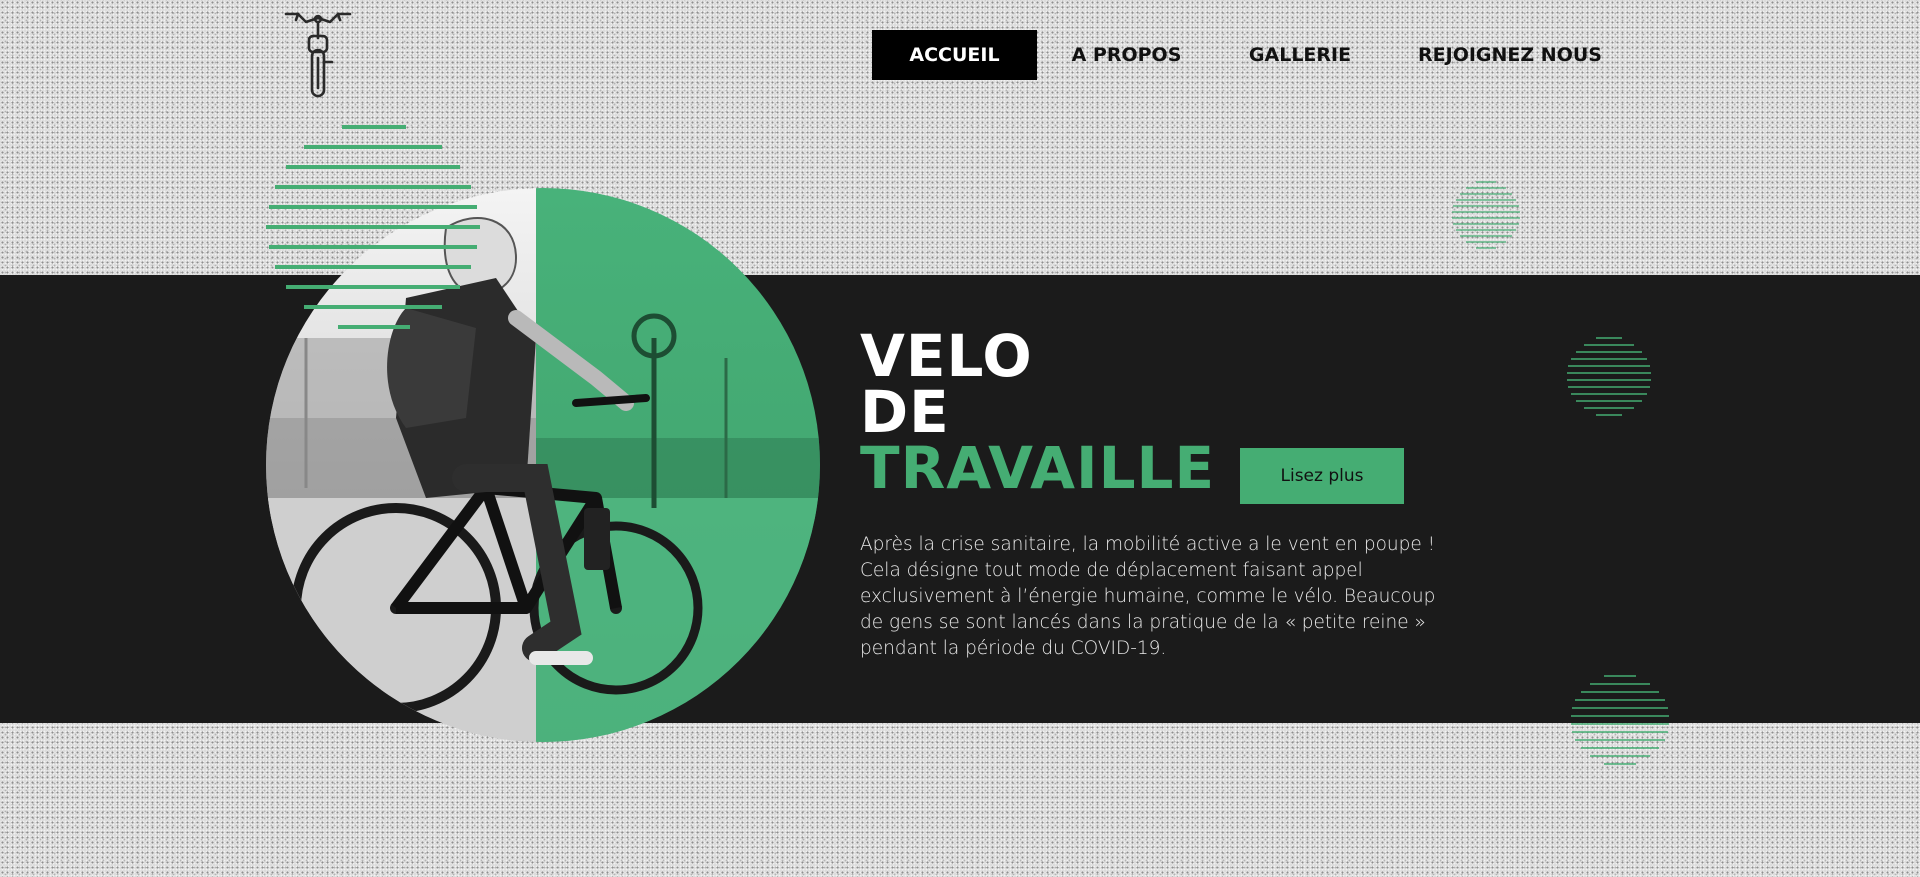 Image resolution: width=1920 pixels, height=877 pixels. Describe the element at coordinates (1322, 476) in the screenshot. I see `read-more-button: Lisez plus` at that location.